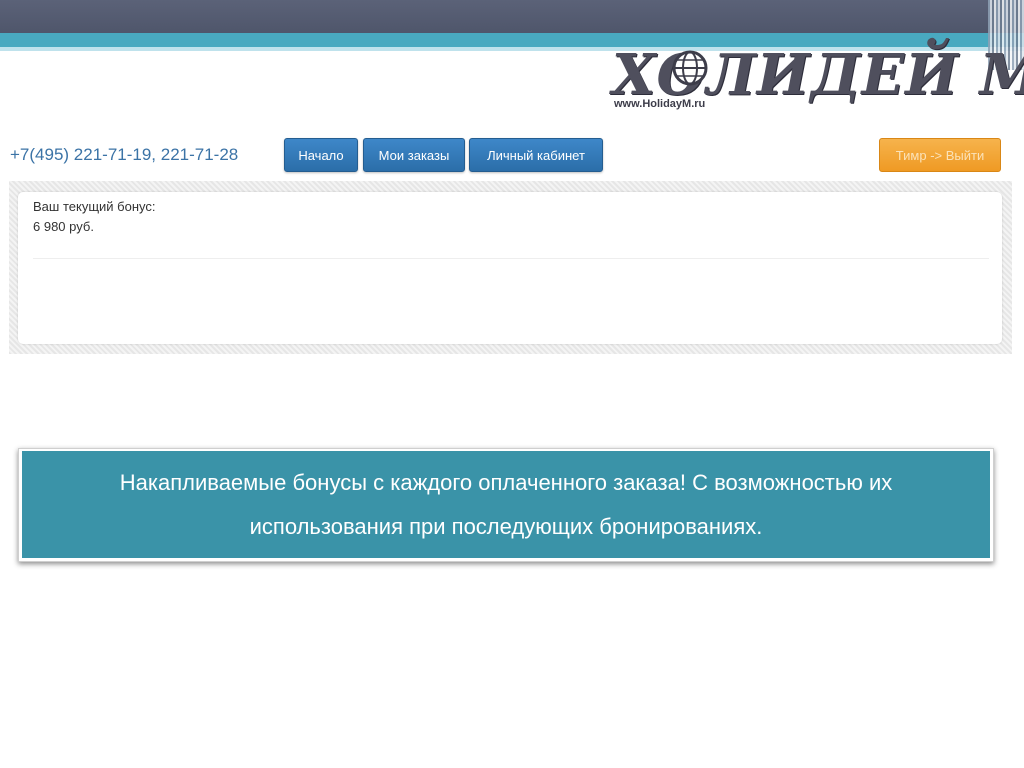 The height and width of the screenshot is (768, 1024). I want to click on nav-personal-cabinet-button: Личный кабинет, so click(536, 155).